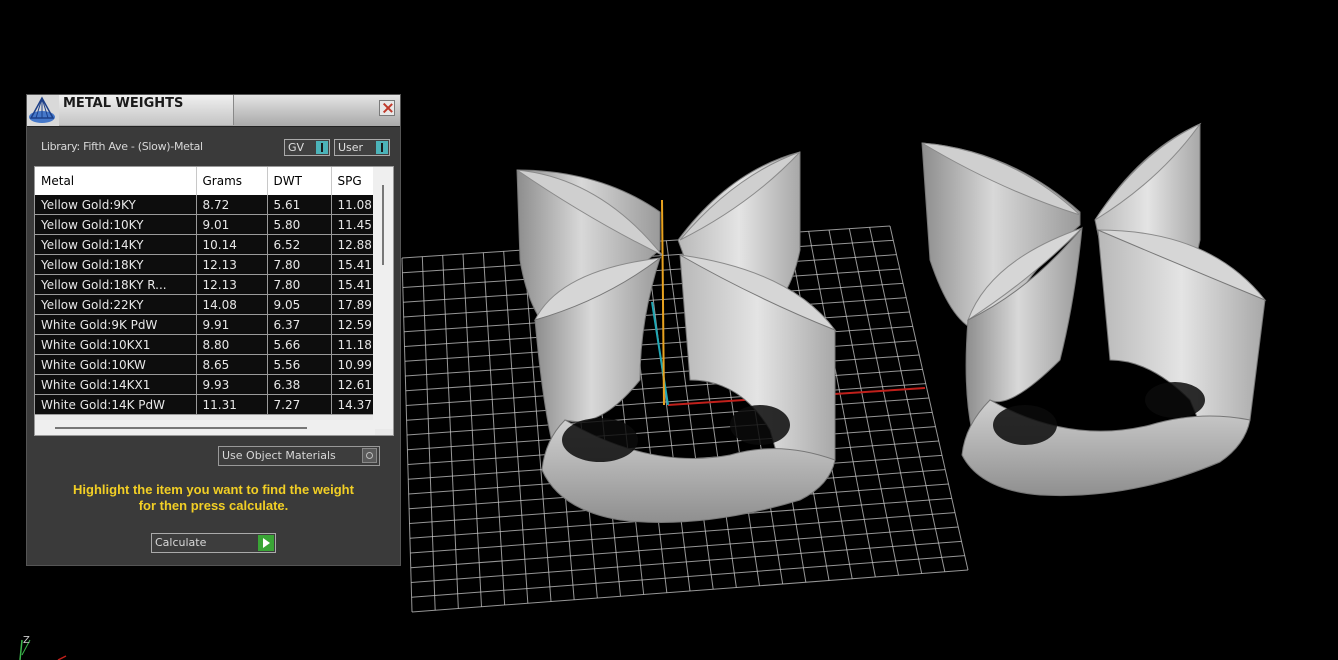 The image size is (1338, 660). What do you see at coordinates (660, 353) in the screenshot?
I see `y-axis-line` at bounding box center [660, 353].